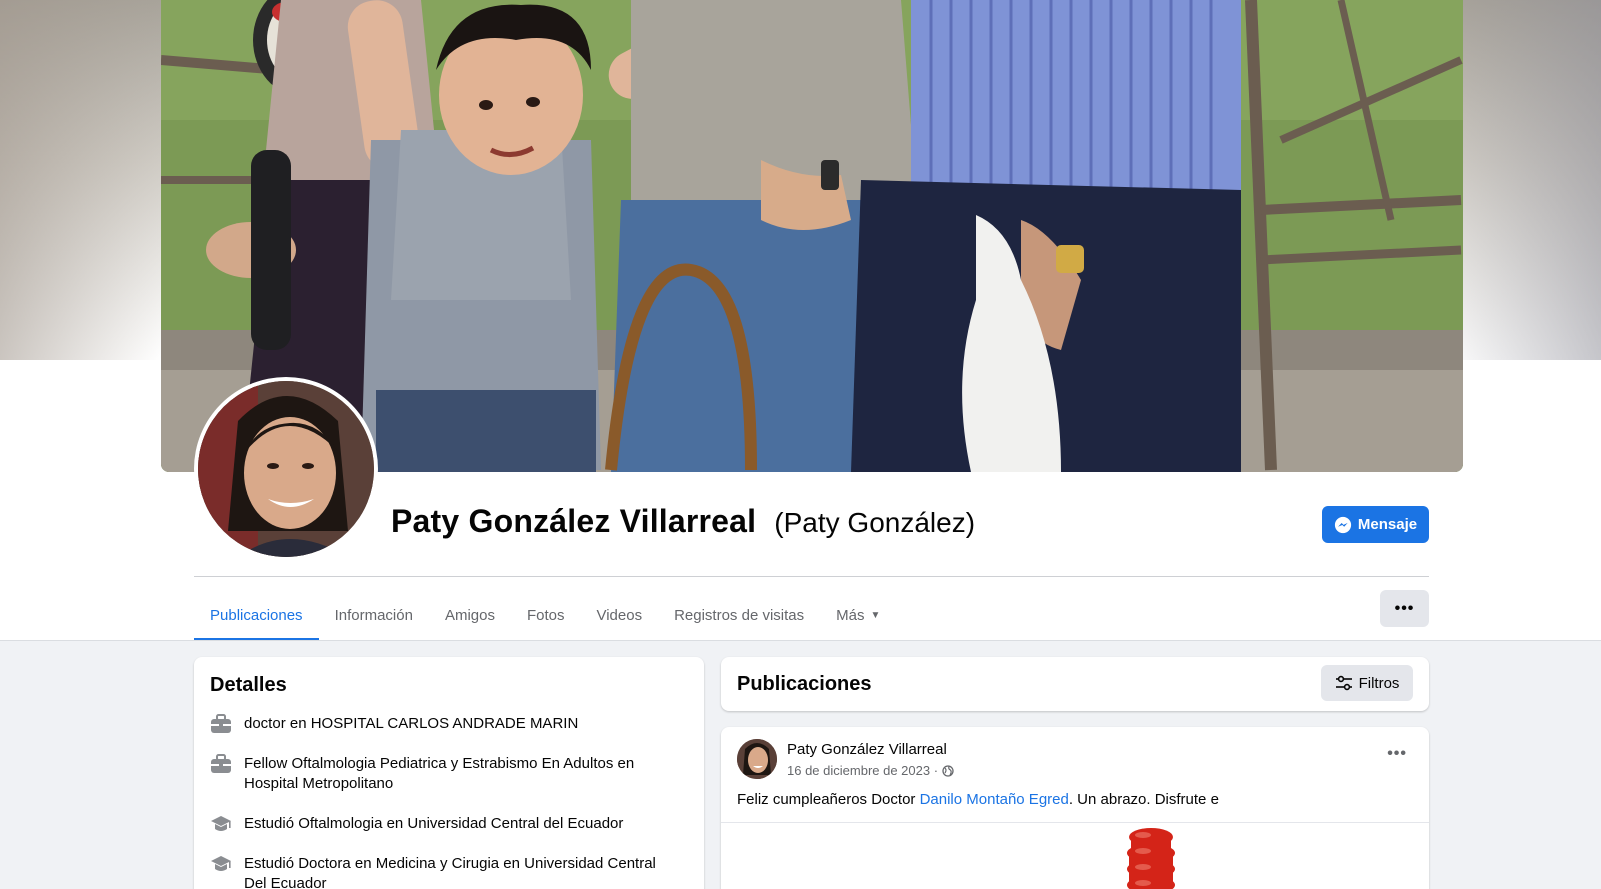 Image resolution: width=1601 pixels, height=889 pixels. I want to click on sliders-icon, so click(1343, 683).